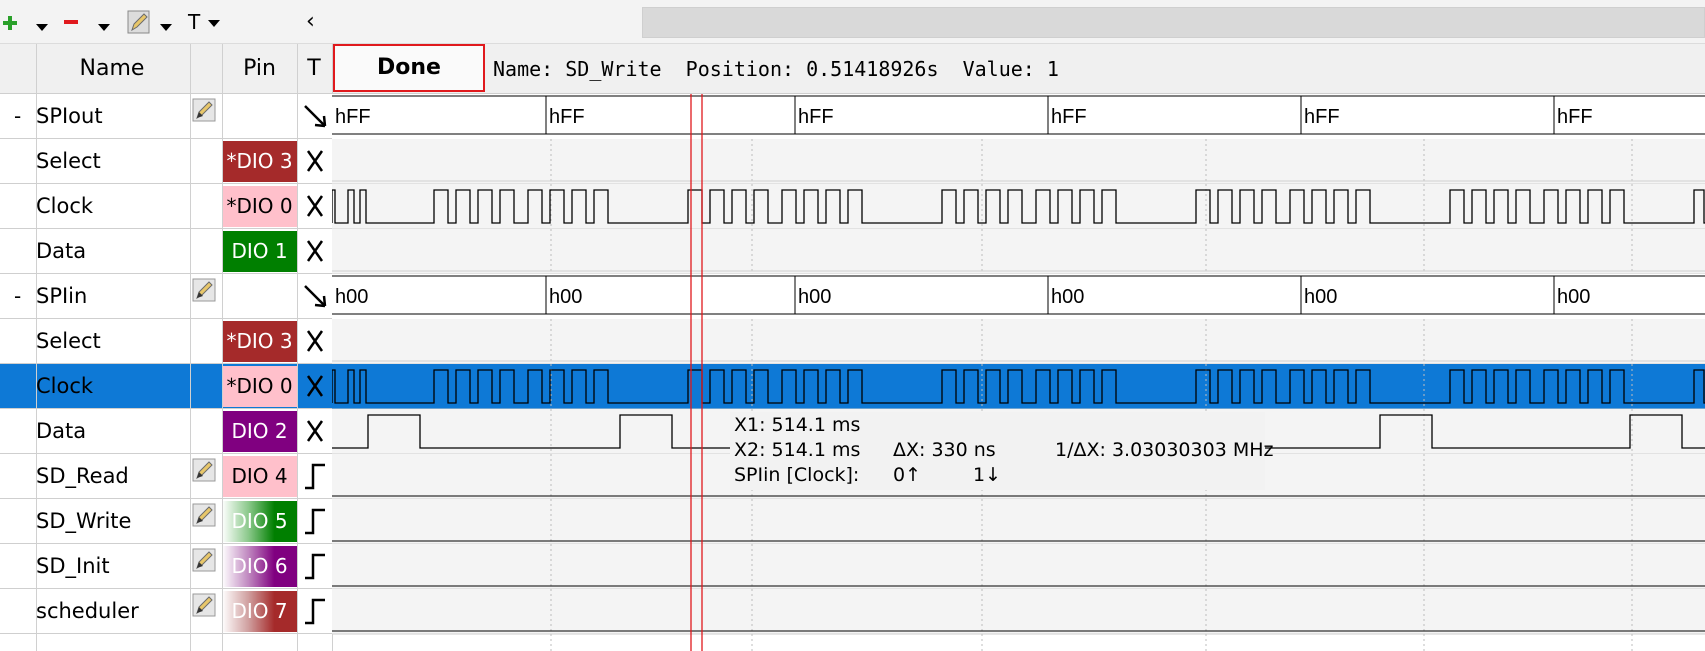 Image resolution: width=1705 pixels, height=651 pixels. What do you see at coordinates (82, 476) in the screenshot?
I see `signal-name: SD_Read` at bounding box center [82, 476].